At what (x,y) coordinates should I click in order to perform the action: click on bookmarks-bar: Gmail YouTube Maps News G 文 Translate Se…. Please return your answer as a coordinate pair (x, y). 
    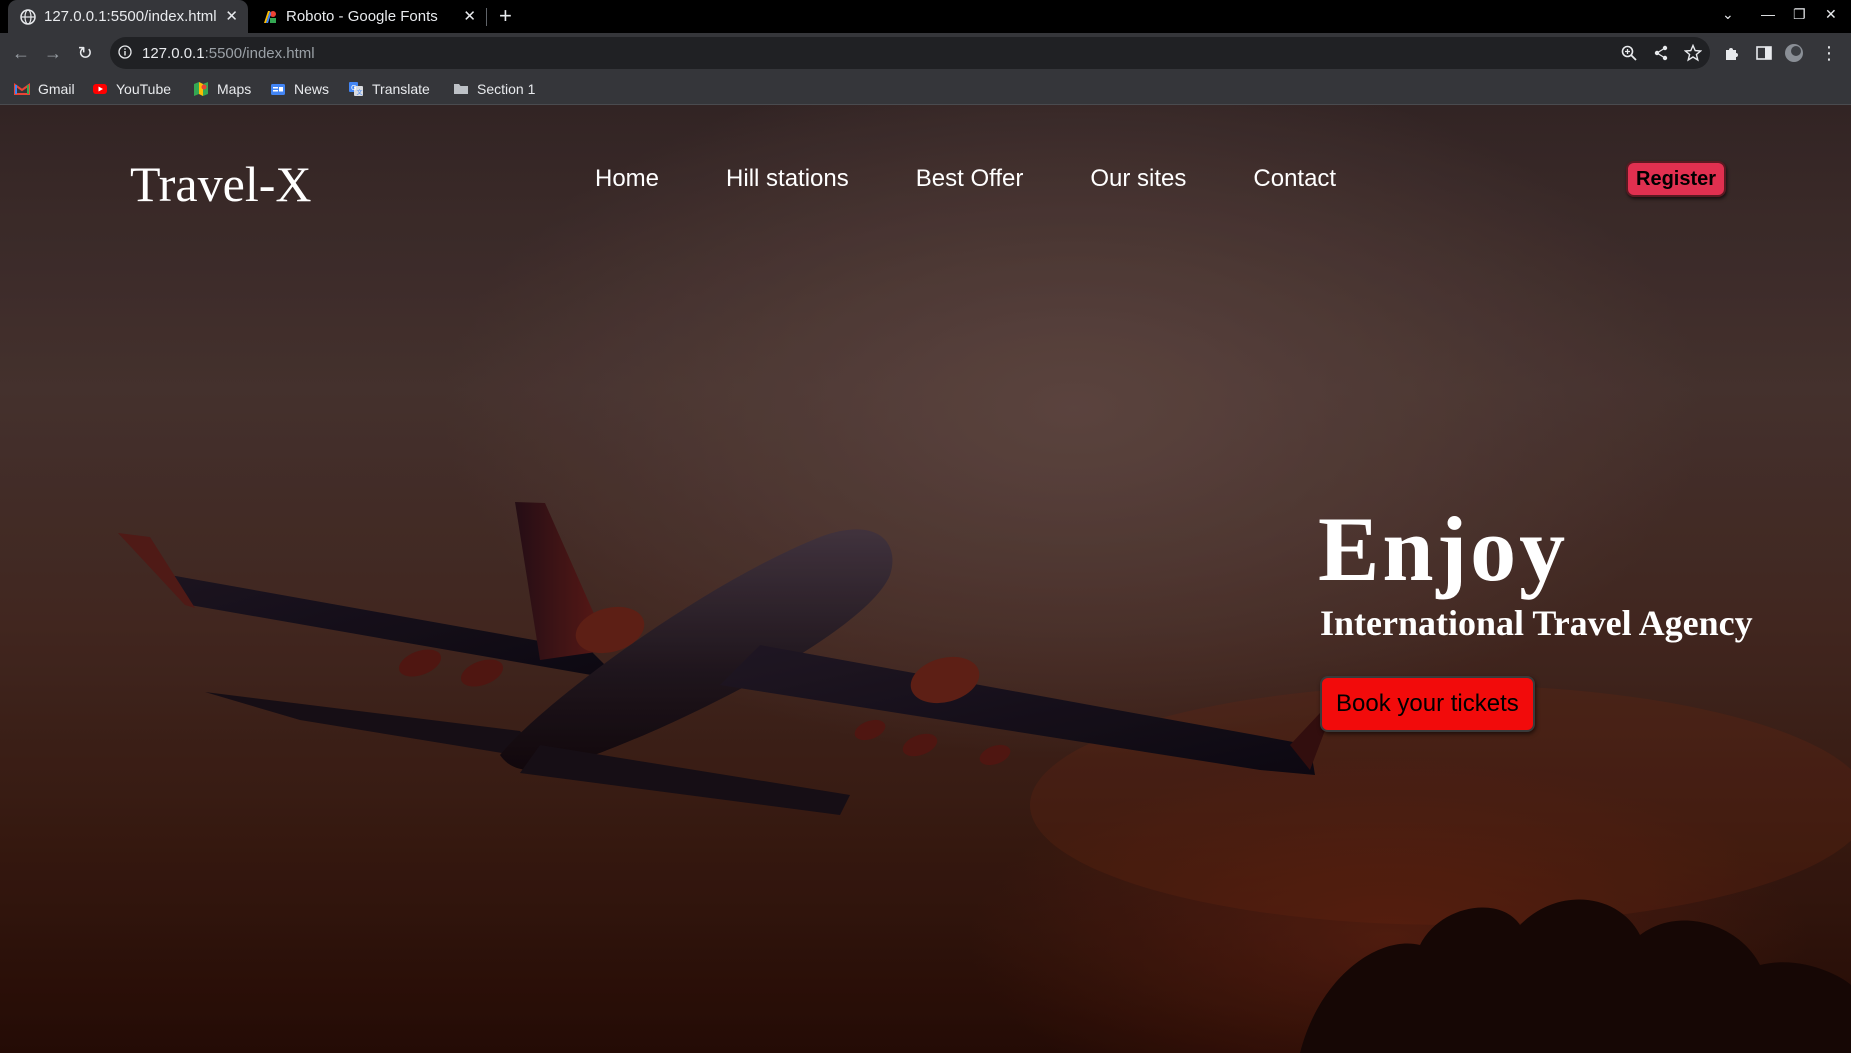
    Looking at the image, I should click on (925, 89).